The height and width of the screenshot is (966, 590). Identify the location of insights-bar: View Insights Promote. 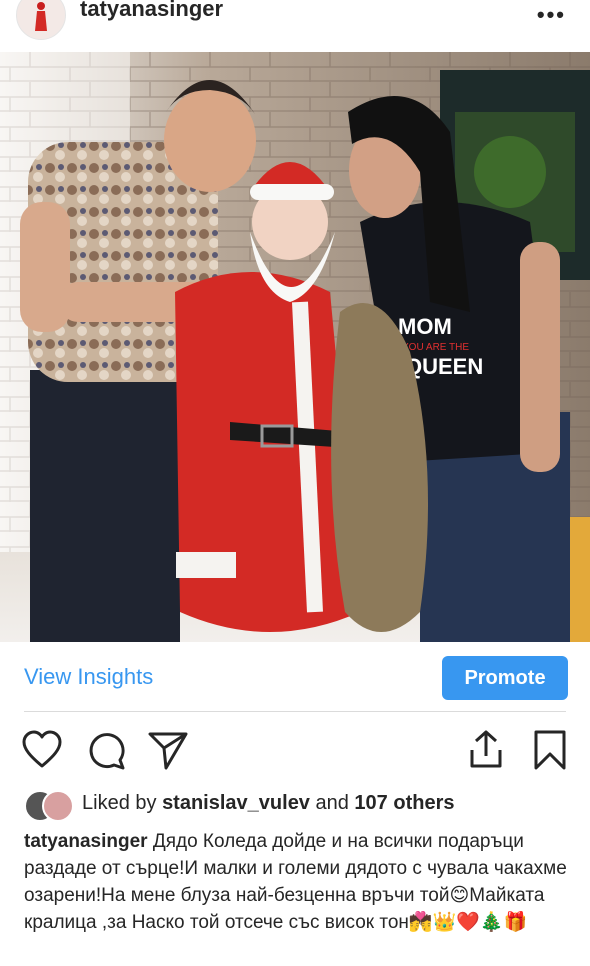
(295, 679).